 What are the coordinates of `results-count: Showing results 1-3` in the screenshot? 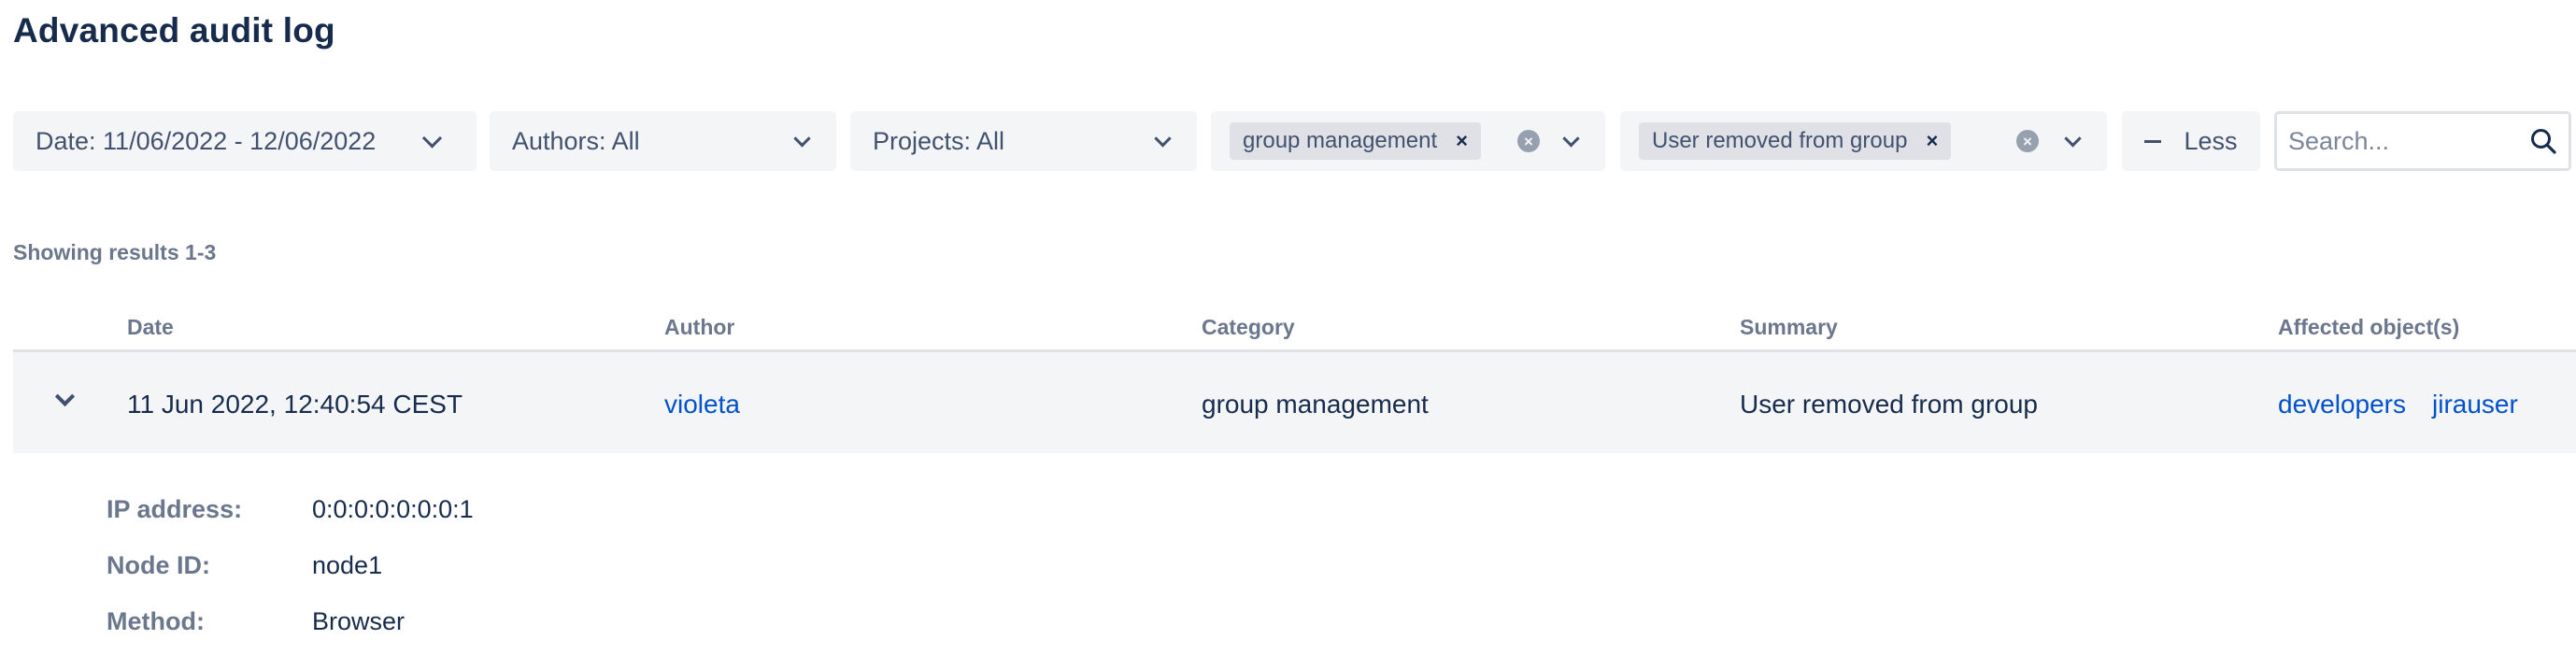 It's located at (115, 252).